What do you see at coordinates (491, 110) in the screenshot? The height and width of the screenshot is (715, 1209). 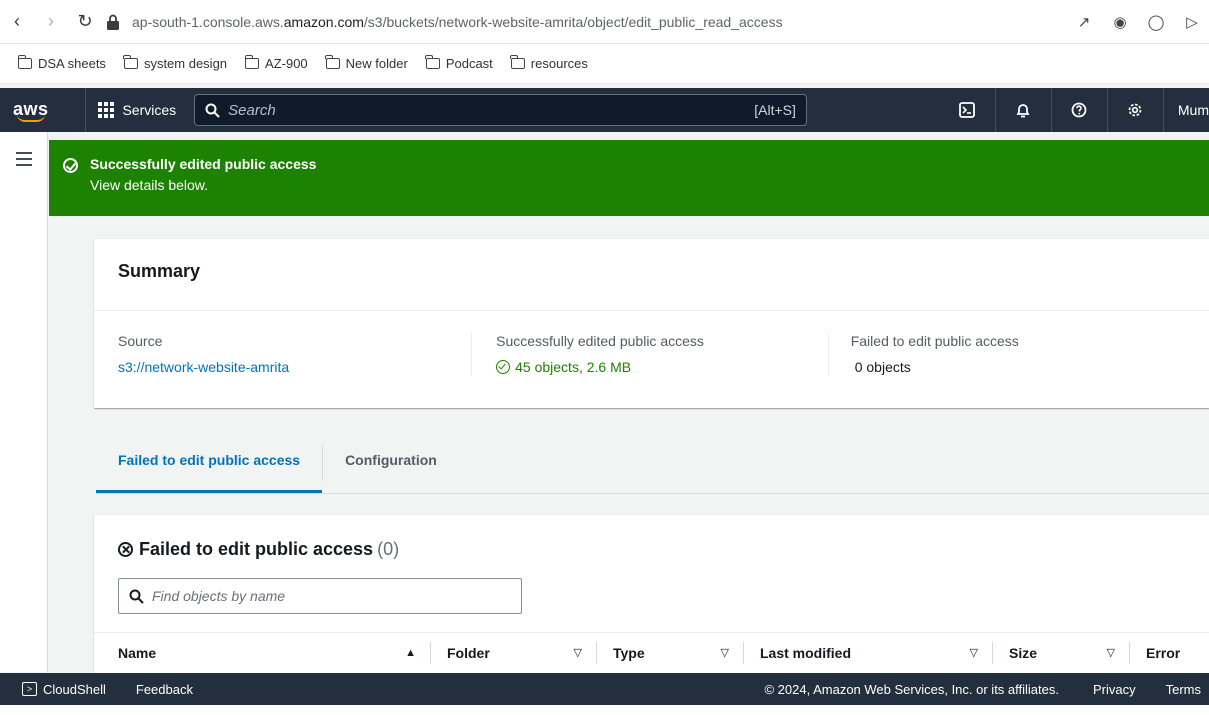 I see `search-input` at bounding box center [491, 110].